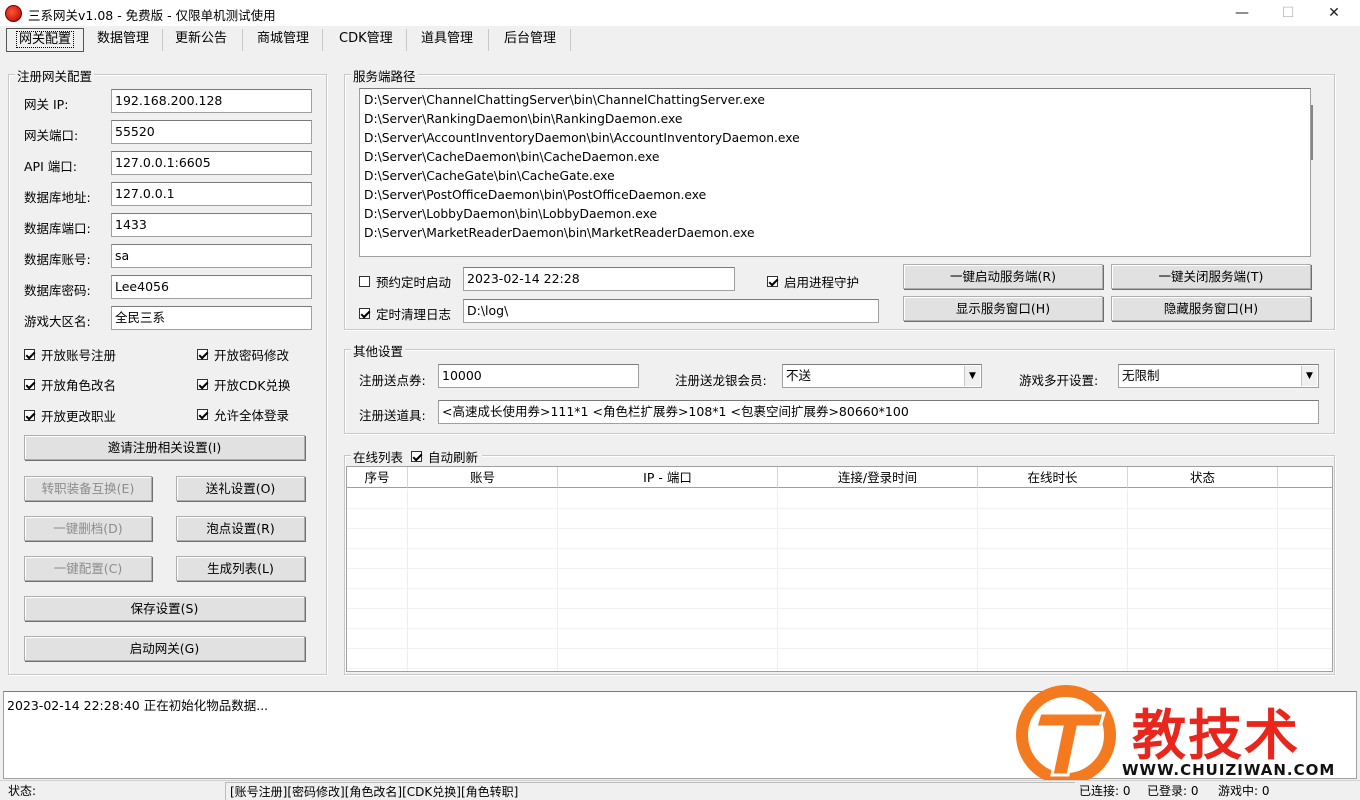 The height and width of the screenshot is (800, 1360). What do you see at coordinates (45, 40) in the screenshot?
I see `tab-gateway-config: 网关配置` at bounding box center [45, 40].